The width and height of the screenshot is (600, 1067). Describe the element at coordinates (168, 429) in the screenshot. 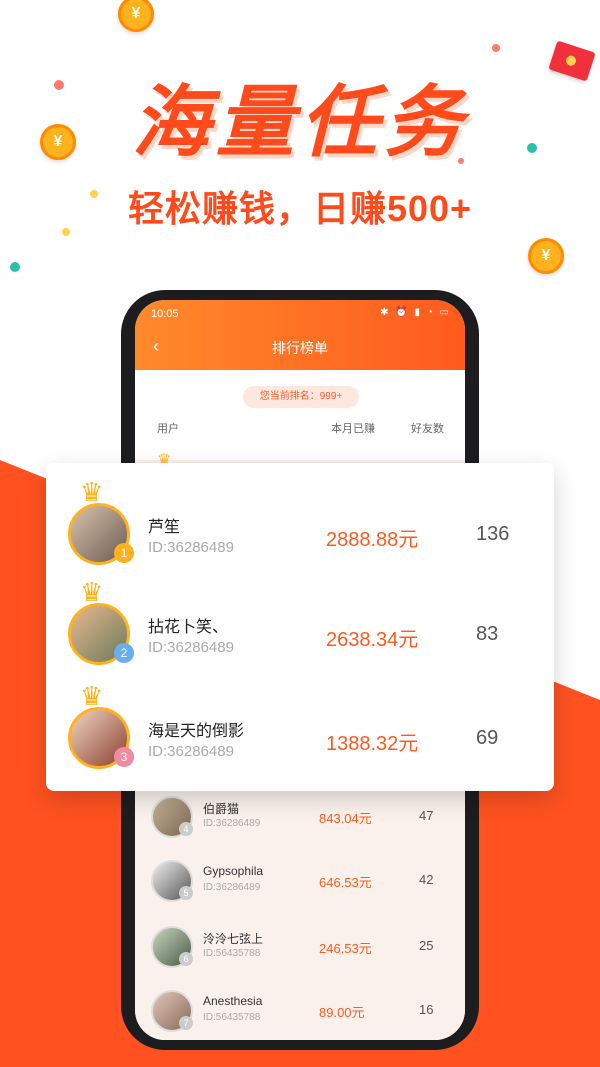

I see `column-user: 用户` at that location.